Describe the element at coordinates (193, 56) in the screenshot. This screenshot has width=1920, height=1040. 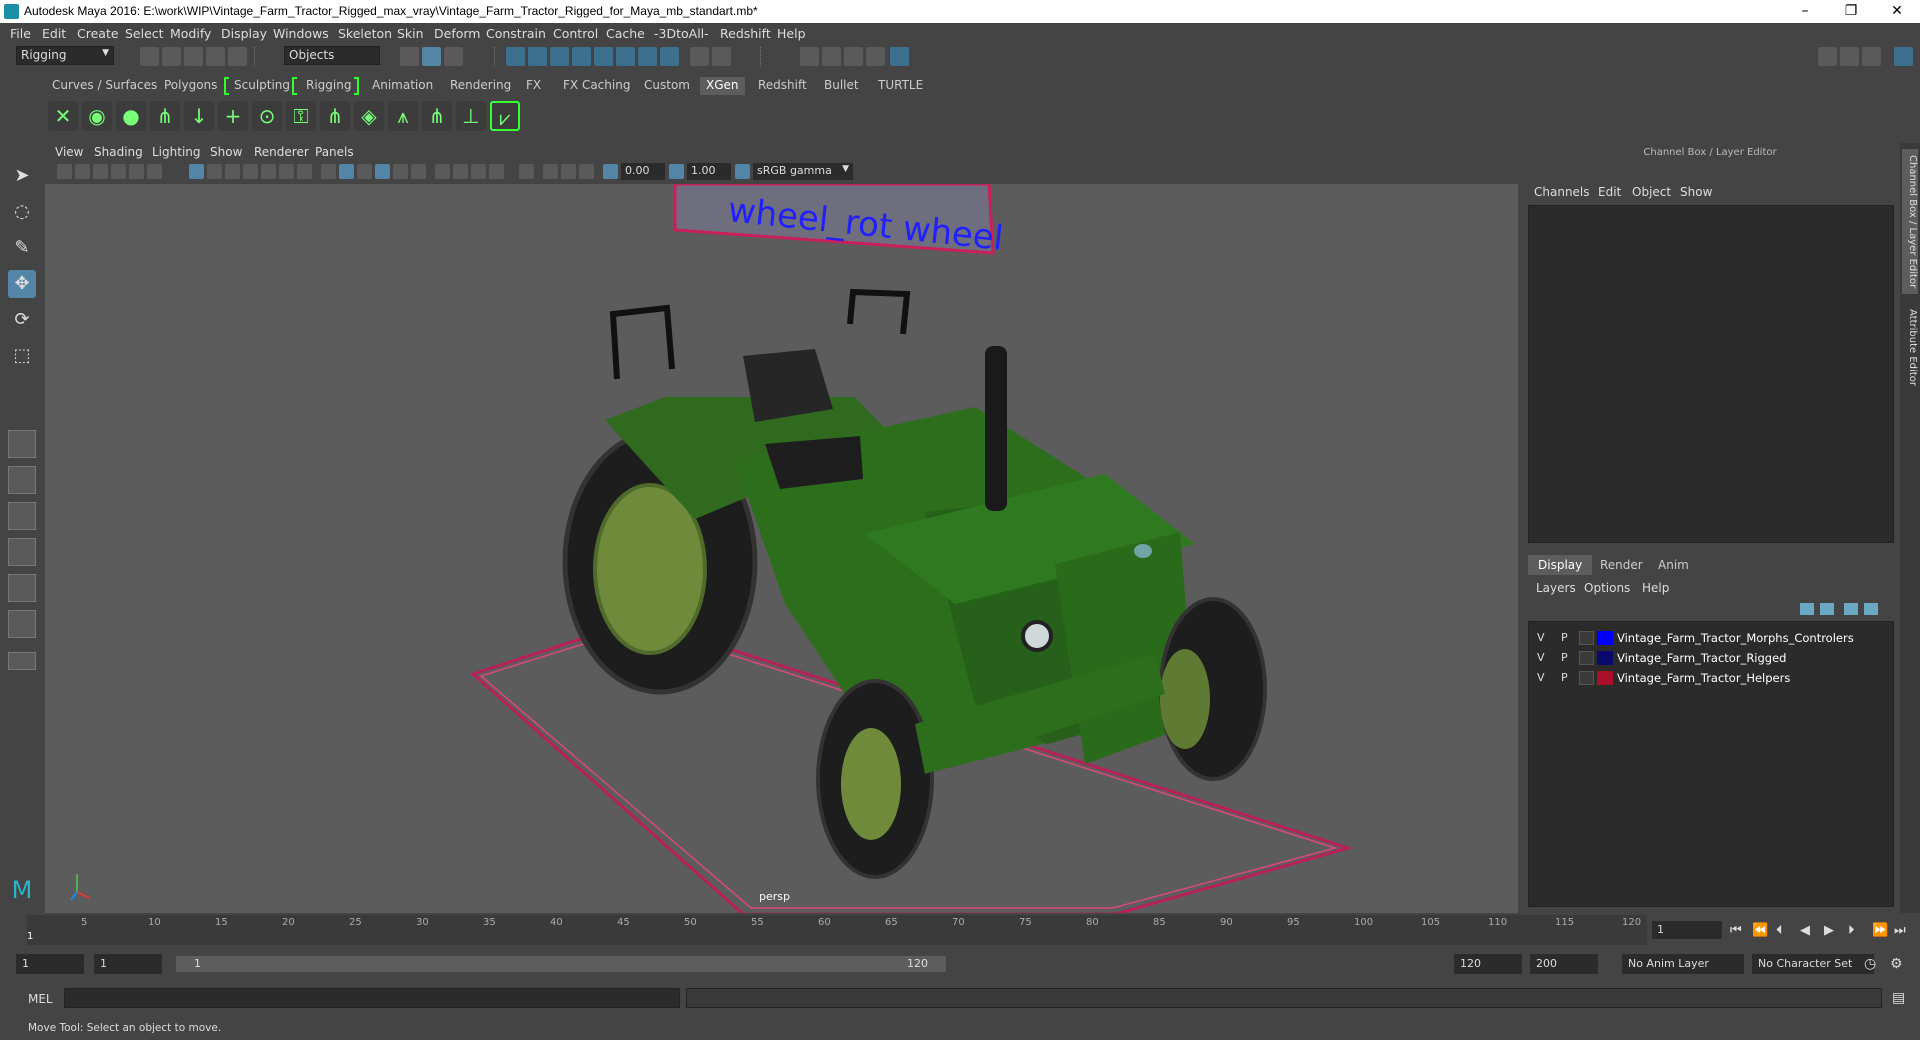
I see `save-scene-icon` at that location.